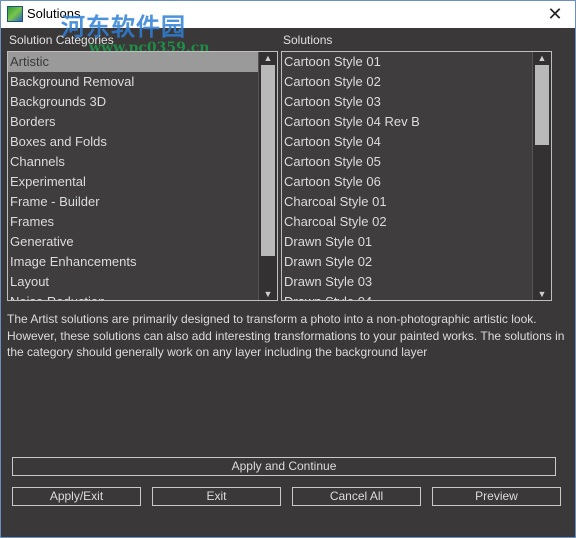 The image size is (576, 538). Describe the element at coordinates (555, 14) in the screenshot. I see `close-button: ✕` at that location.